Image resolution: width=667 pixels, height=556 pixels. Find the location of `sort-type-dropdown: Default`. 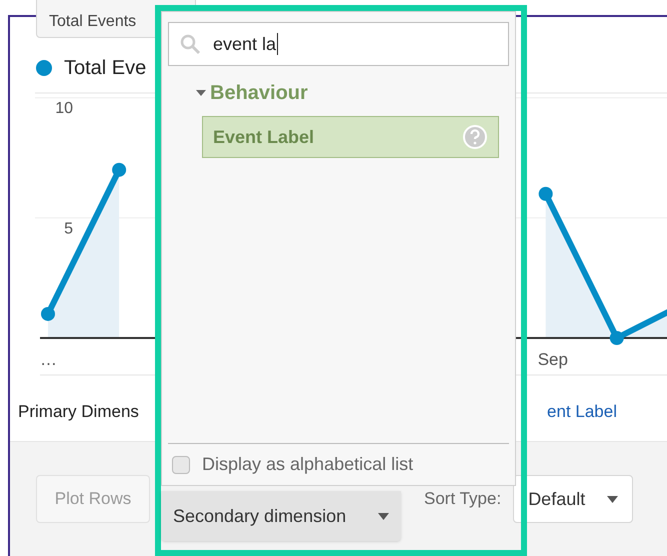

sort-type-dropdown: Default is located at coordinates (573, 499).